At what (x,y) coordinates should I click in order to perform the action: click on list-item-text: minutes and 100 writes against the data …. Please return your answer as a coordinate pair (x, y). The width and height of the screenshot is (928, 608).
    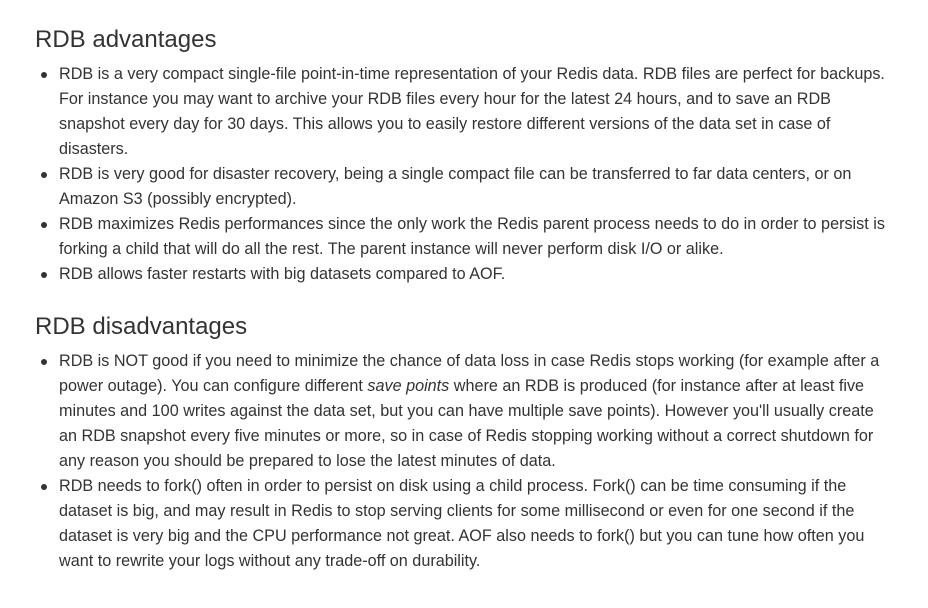
    Looking at the image, I should click on (466, 411).